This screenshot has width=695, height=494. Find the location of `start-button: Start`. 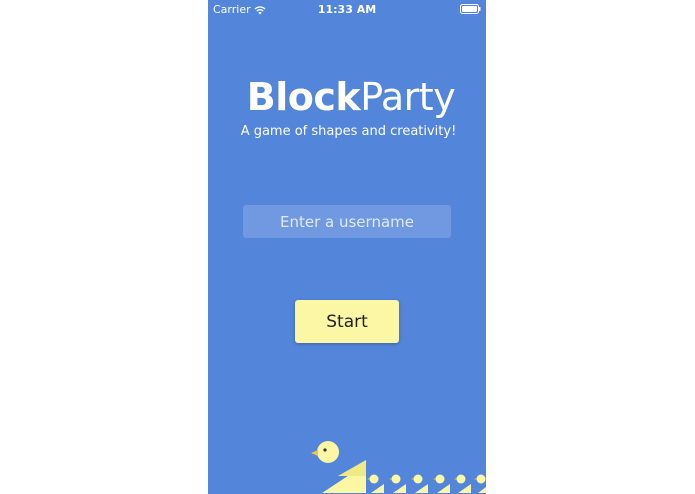

start-button: Start is located at coordinates (347, 321).